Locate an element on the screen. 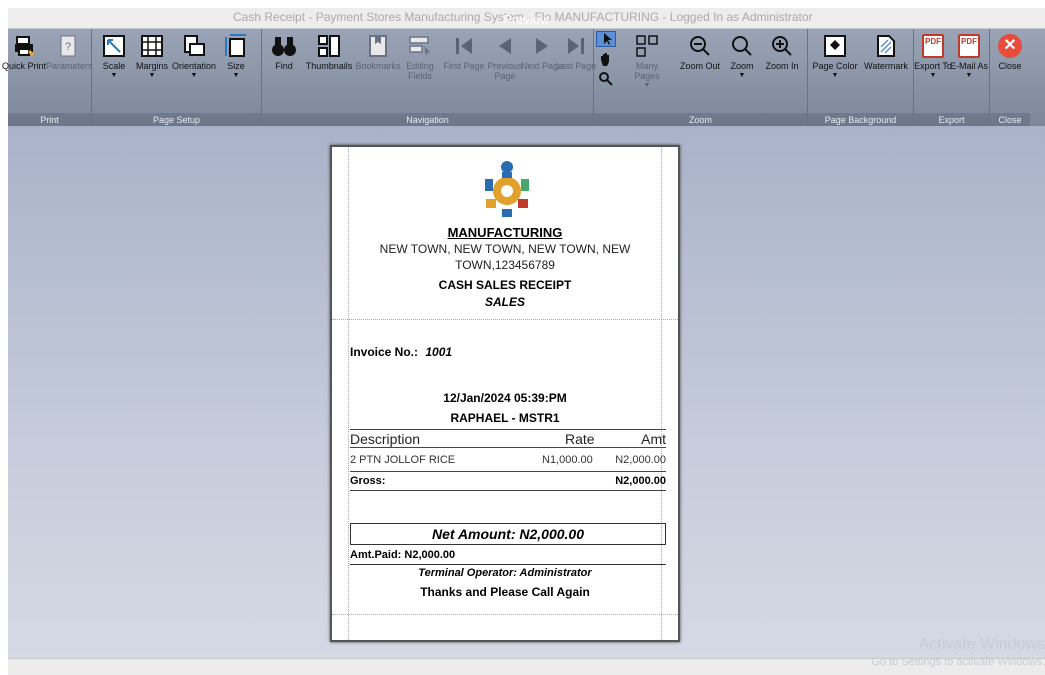 The image size is (1045, 675). page-color-button: Page Color ▼ is located at coordinates (835, 56).